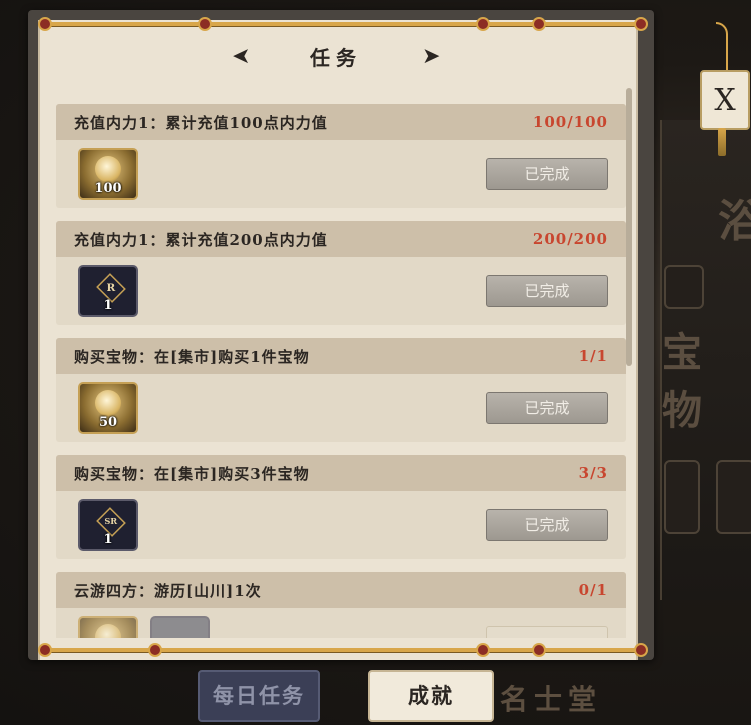  I want to click on close-button: X, so click(725, 100).